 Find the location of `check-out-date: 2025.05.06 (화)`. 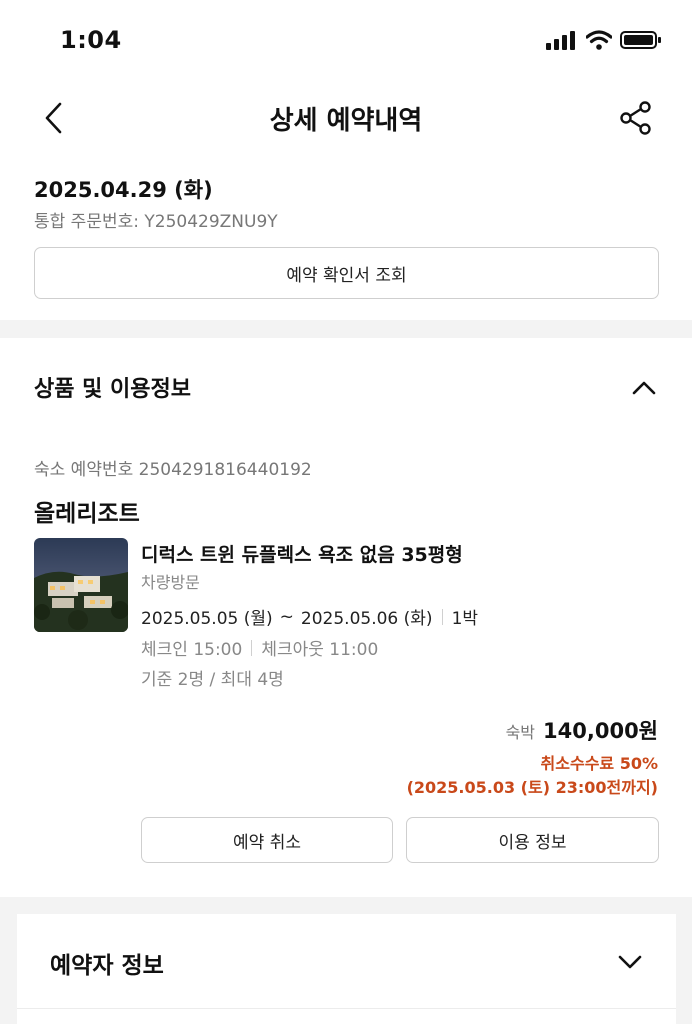

check-out-date: 2025.05.06 (화) is located at coordinates (366, 619).